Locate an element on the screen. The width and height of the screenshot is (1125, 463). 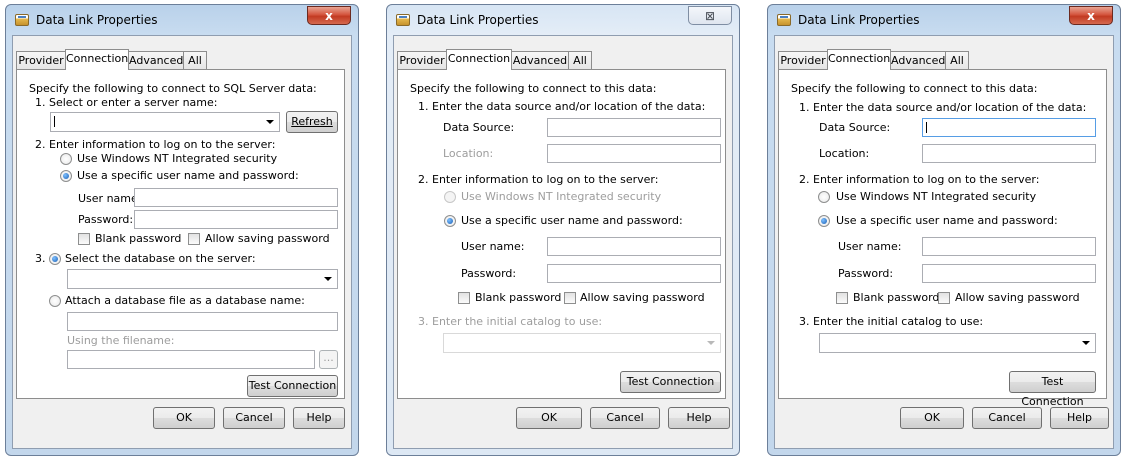
chevron-down-icon is located at coordinates (328, 279).